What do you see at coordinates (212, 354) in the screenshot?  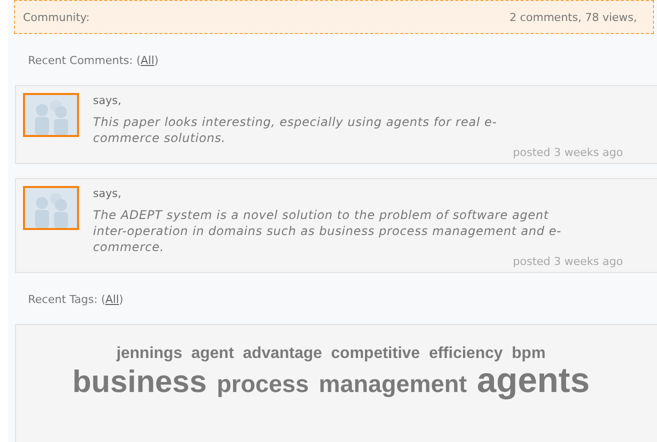 I see `tag-link: agent` at bounding box center [212, 354].